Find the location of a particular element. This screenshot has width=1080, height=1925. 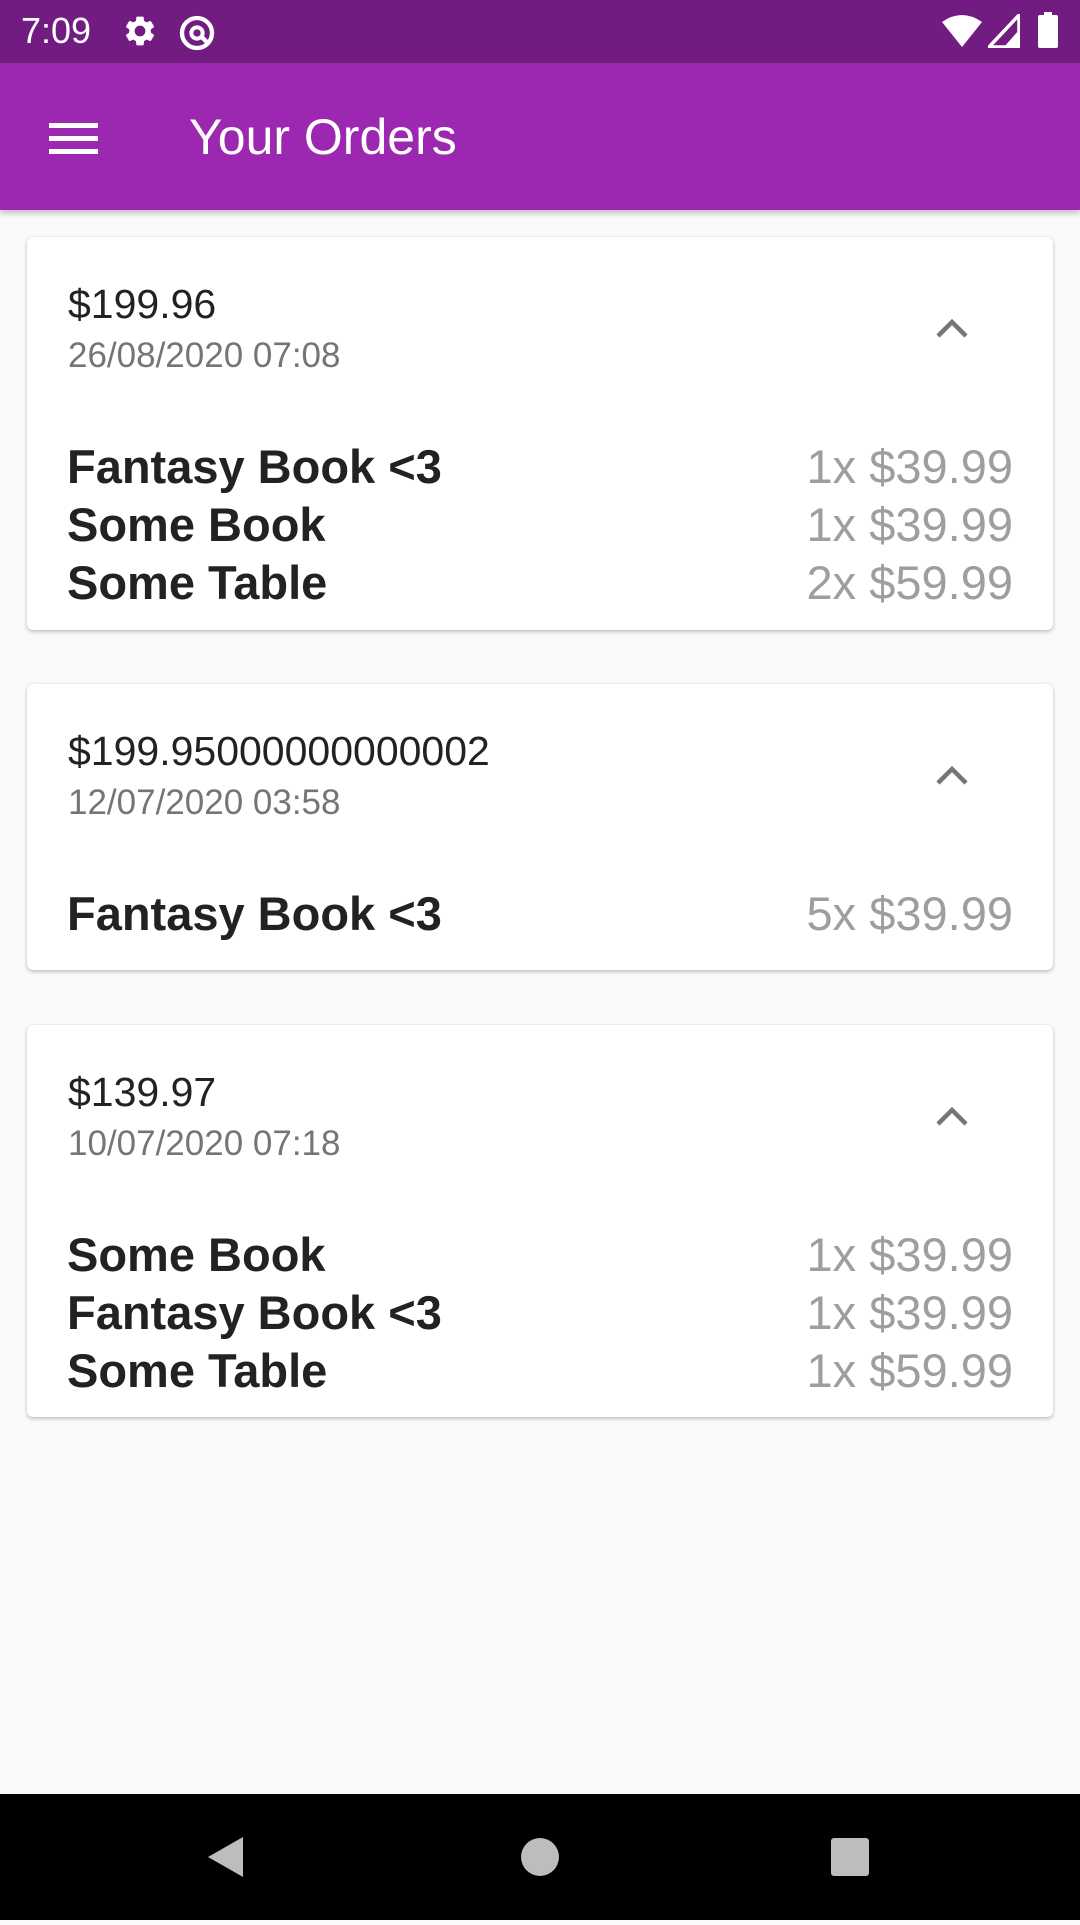

item-quantity-price: 2x $59.99 is located at coordinates (909, 582).